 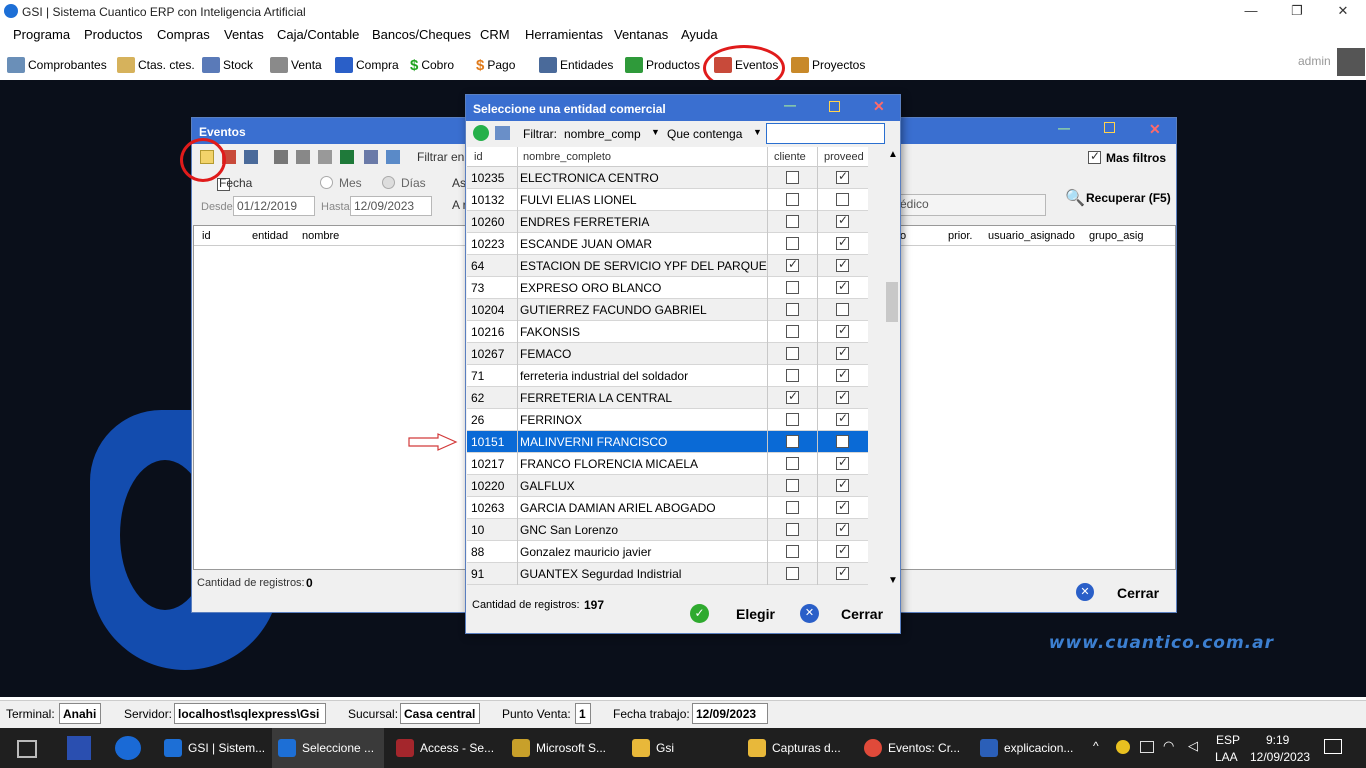 I want to click on chevron-up-icon: ^, so click(x=1096, y=746).